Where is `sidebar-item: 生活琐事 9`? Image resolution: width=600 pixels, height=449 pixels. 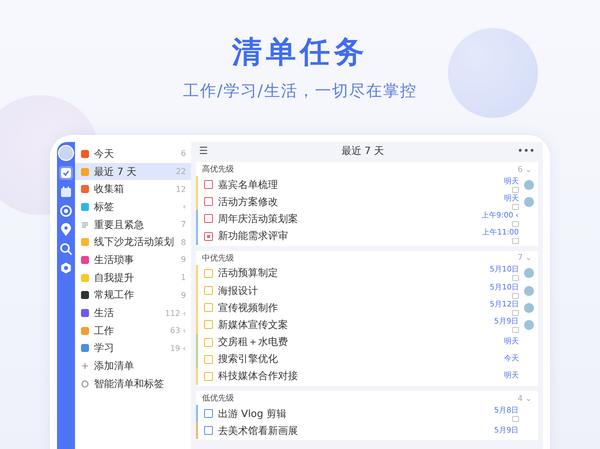
sidebar-item: 生活琐事 9 is located at coordinates (133, 260).